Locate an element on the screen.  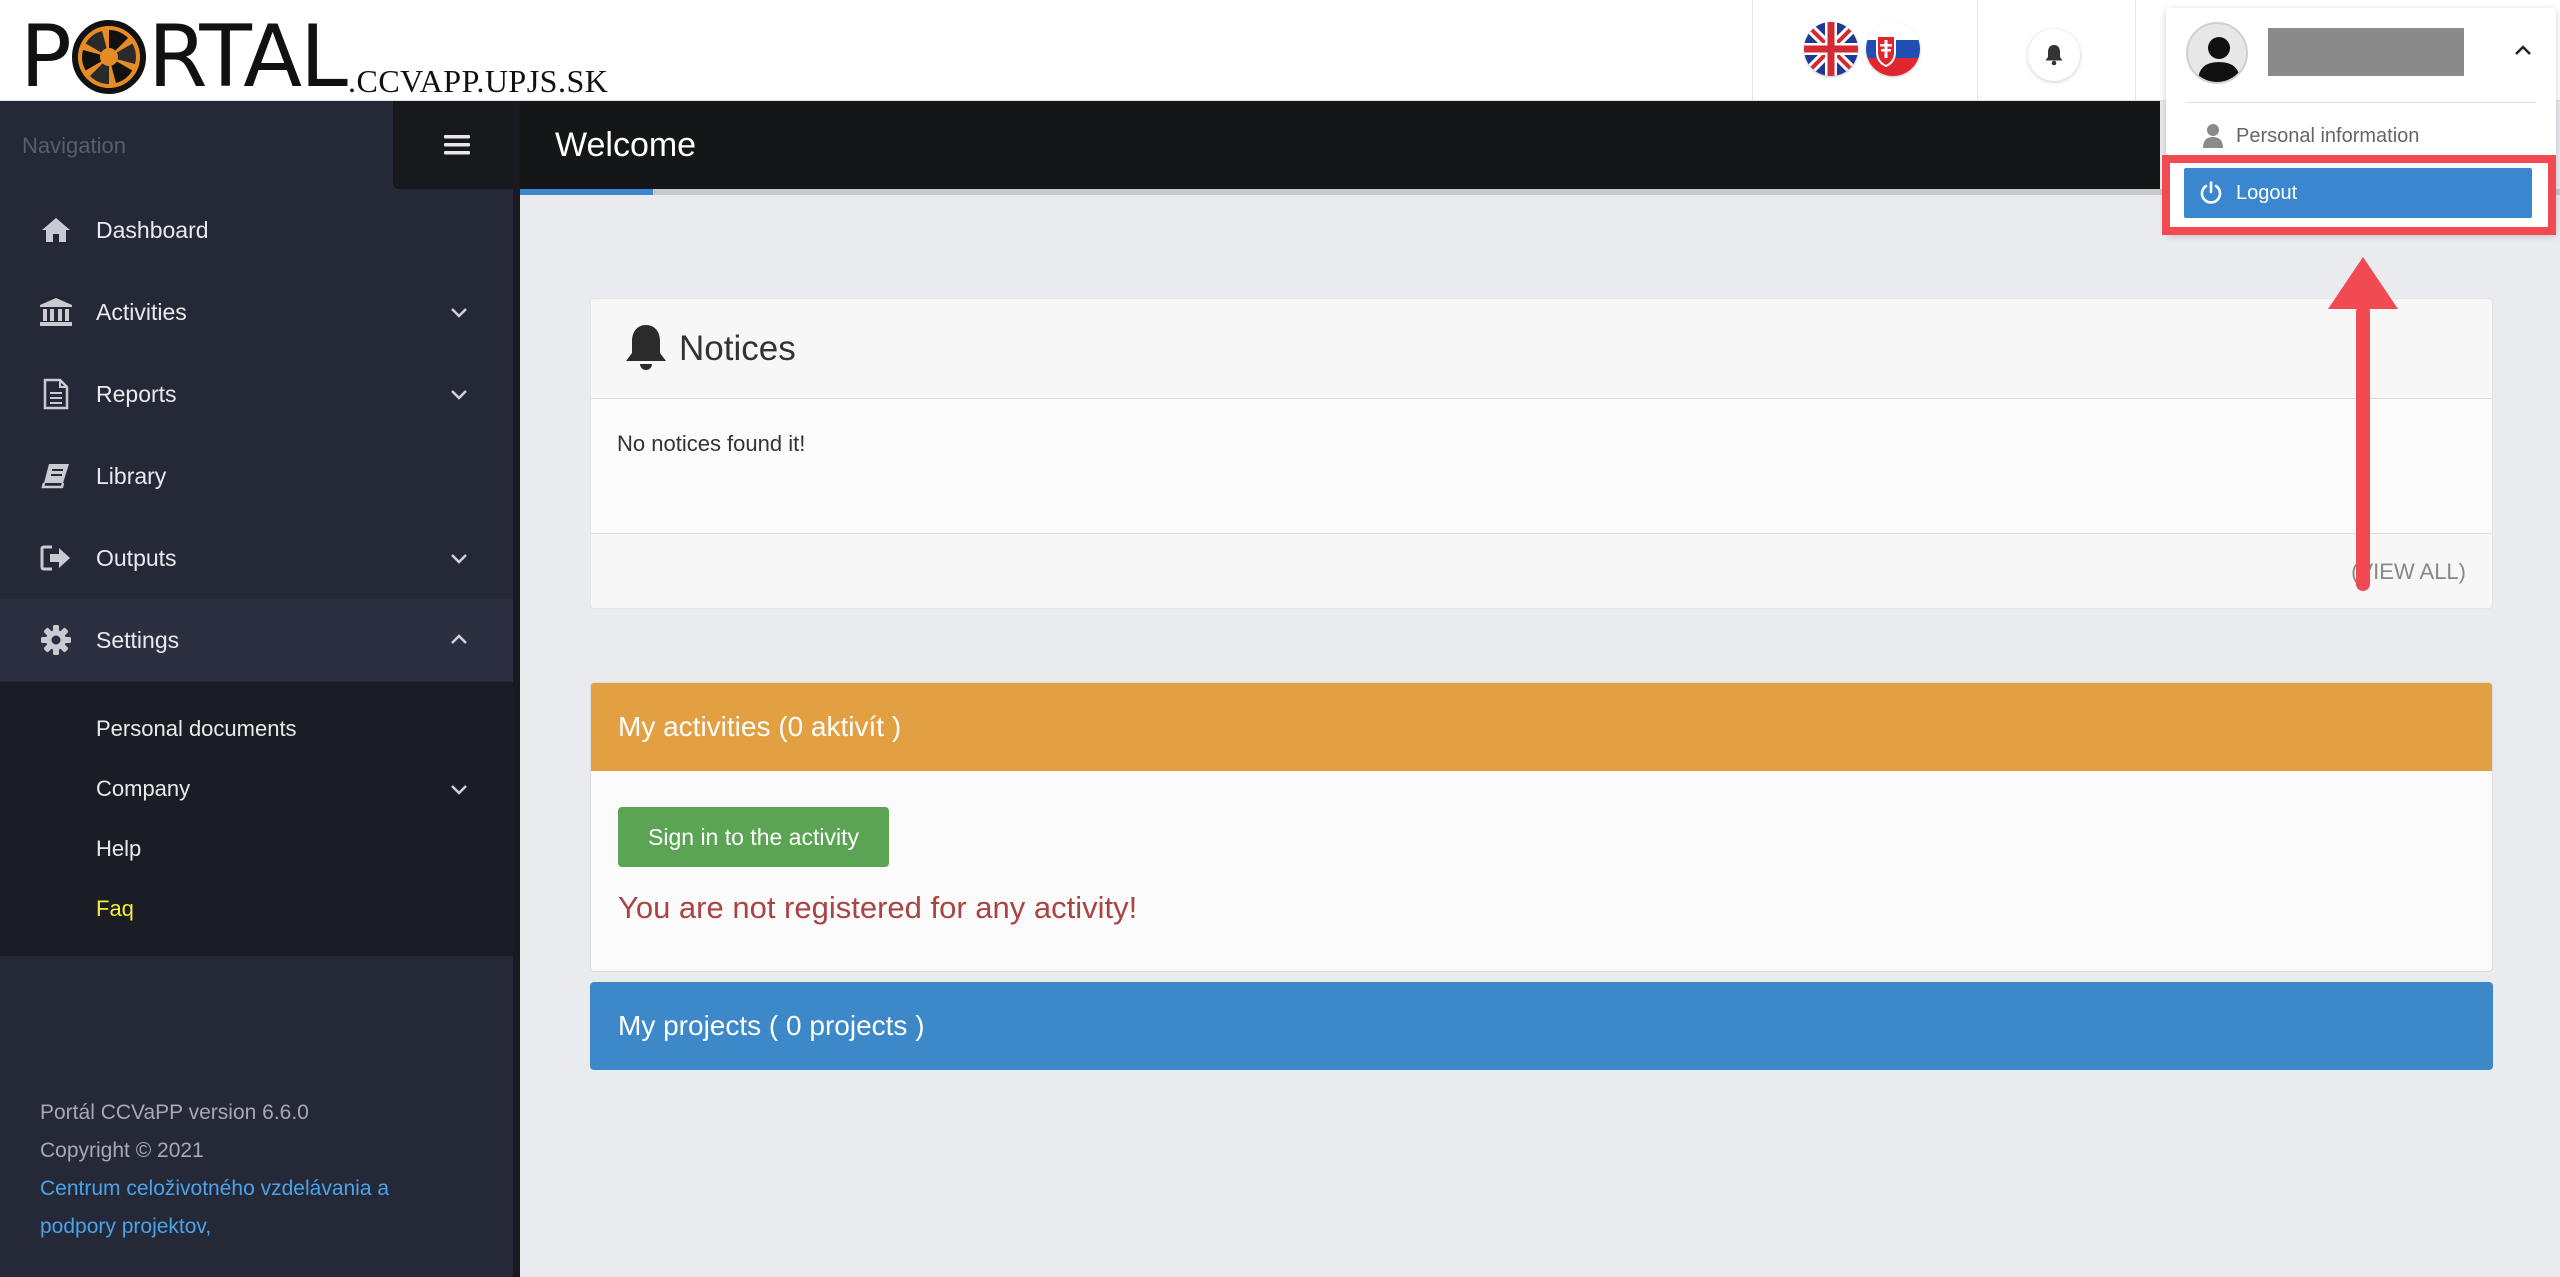
sidebar-item-label: Library is located at coordinates (131, 475).